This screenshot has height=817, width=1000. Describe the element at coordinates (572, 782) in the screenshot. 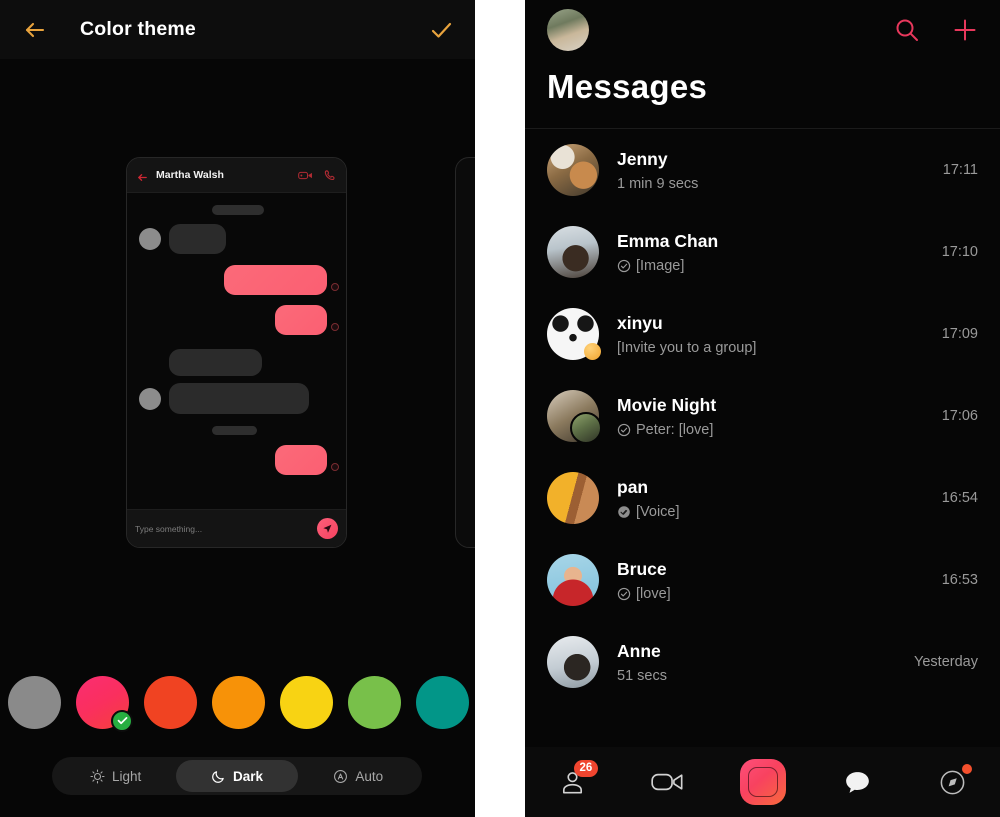

I see `nav-item-contacts: 26` at that location.